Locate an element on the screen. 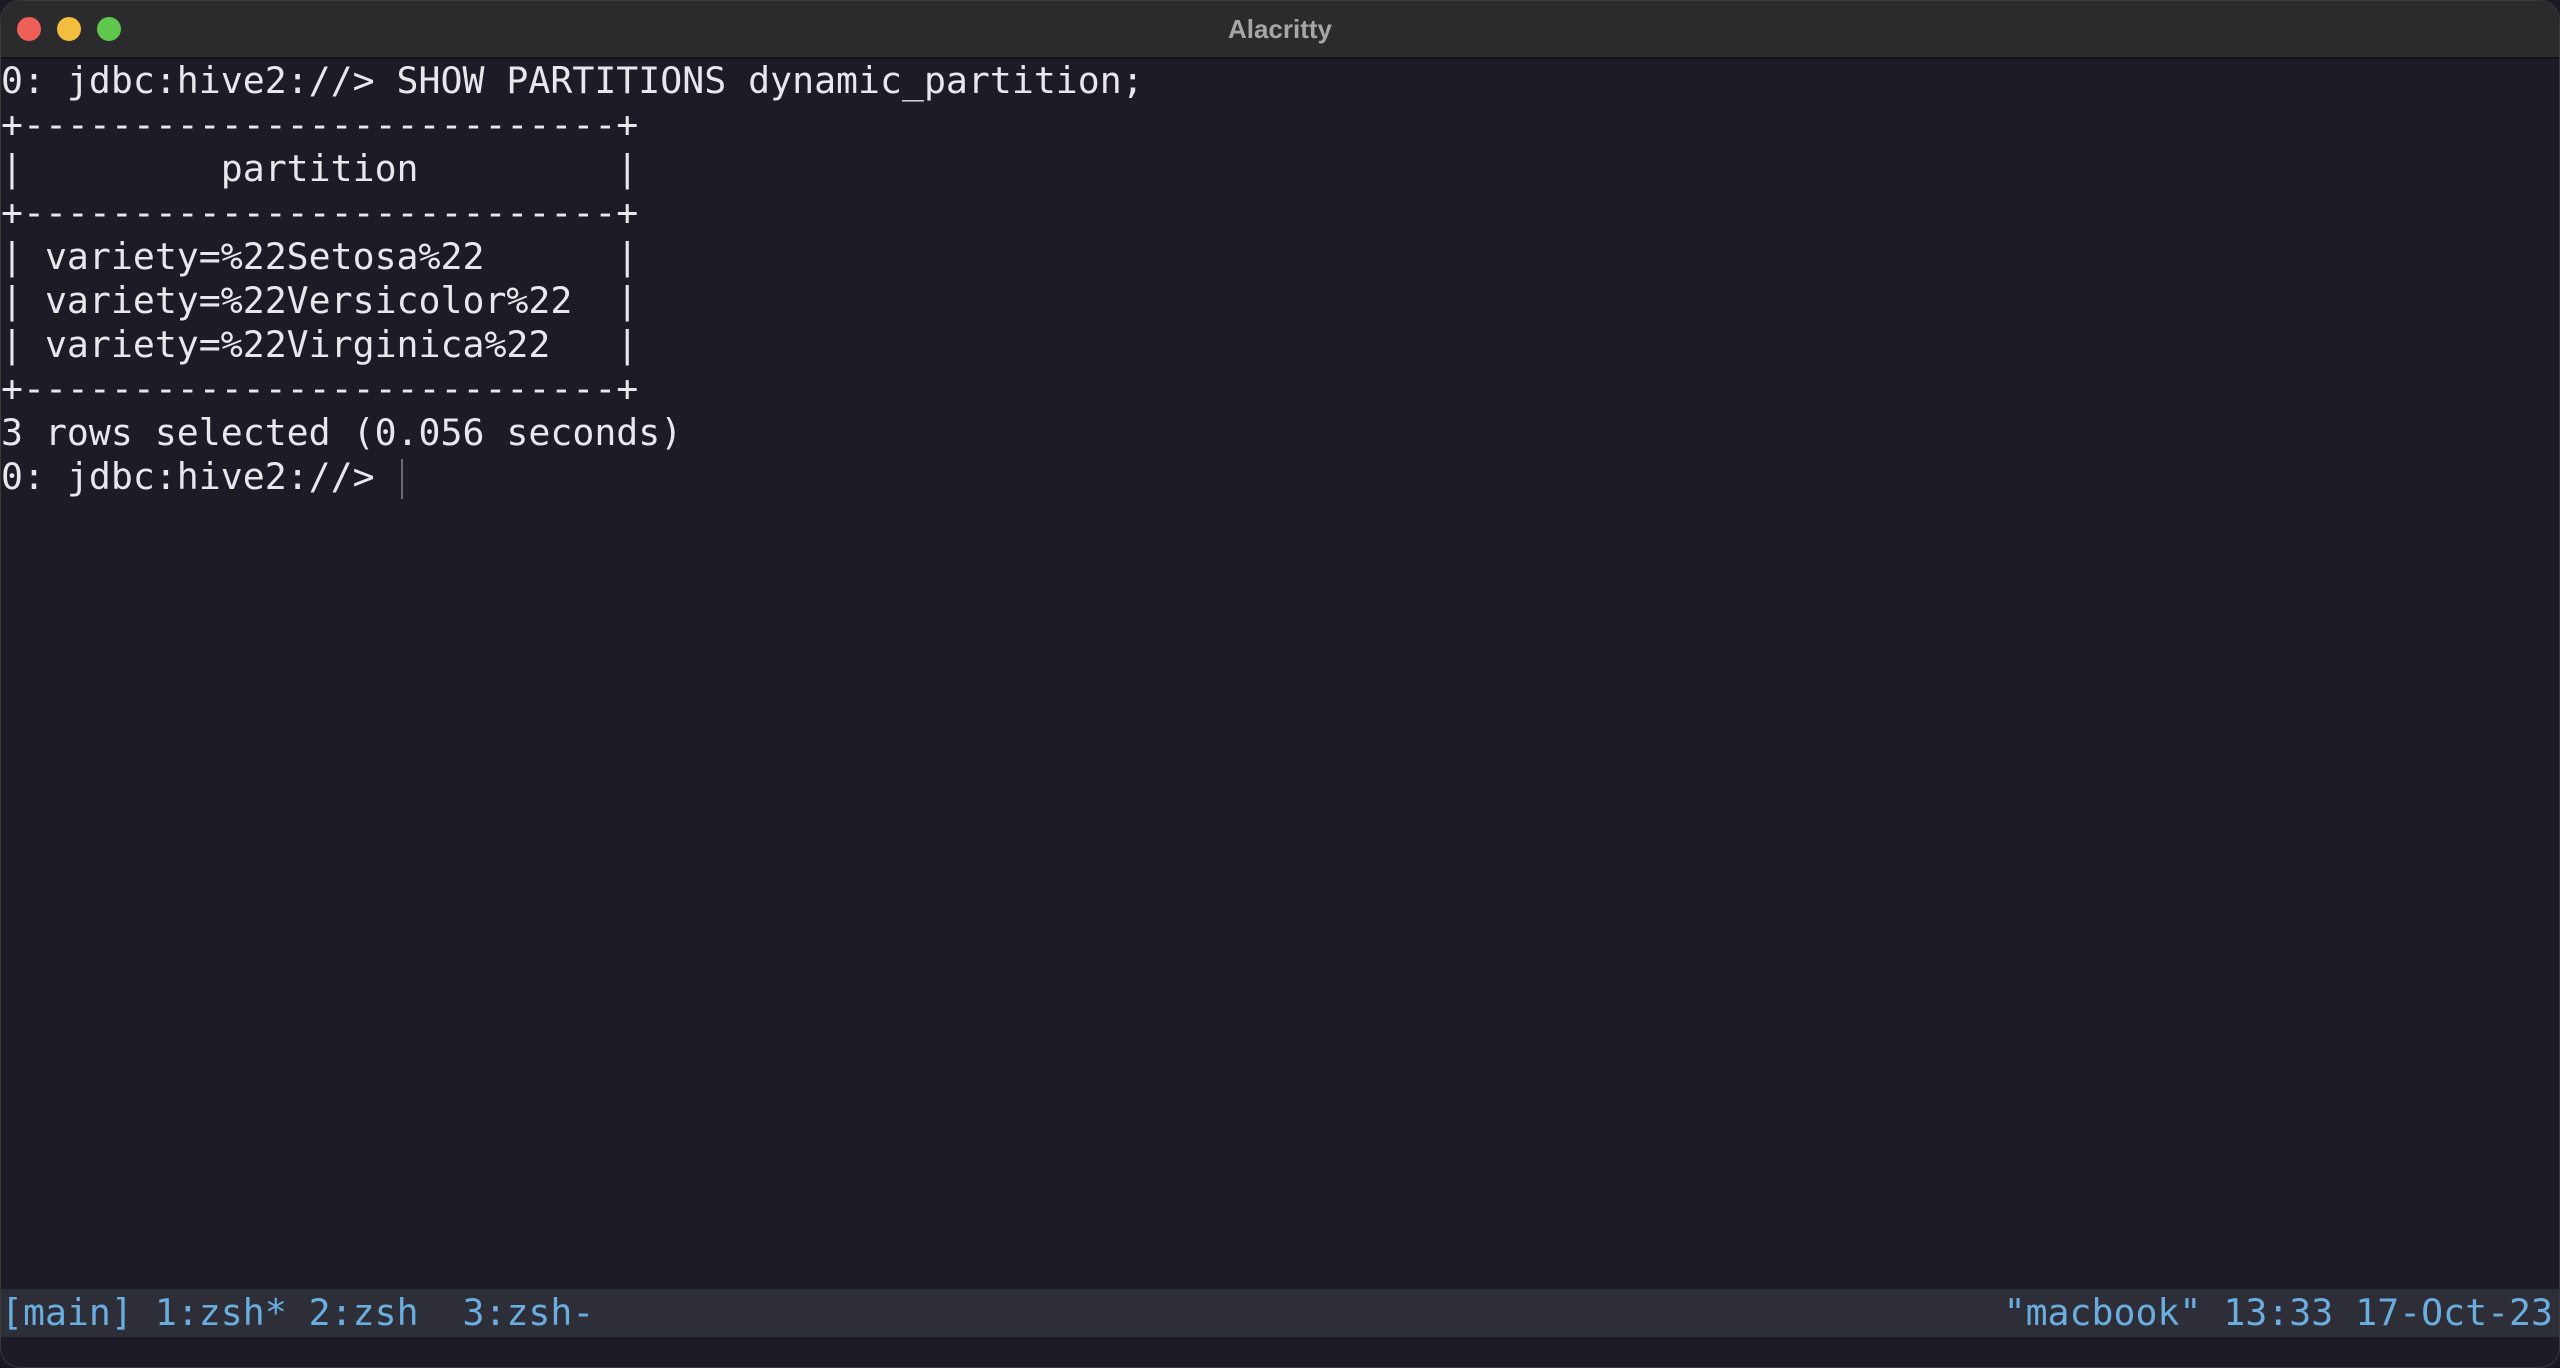  current-prompt-line: 0: jdbc:hive2://> is located at coordinates (202, 477).